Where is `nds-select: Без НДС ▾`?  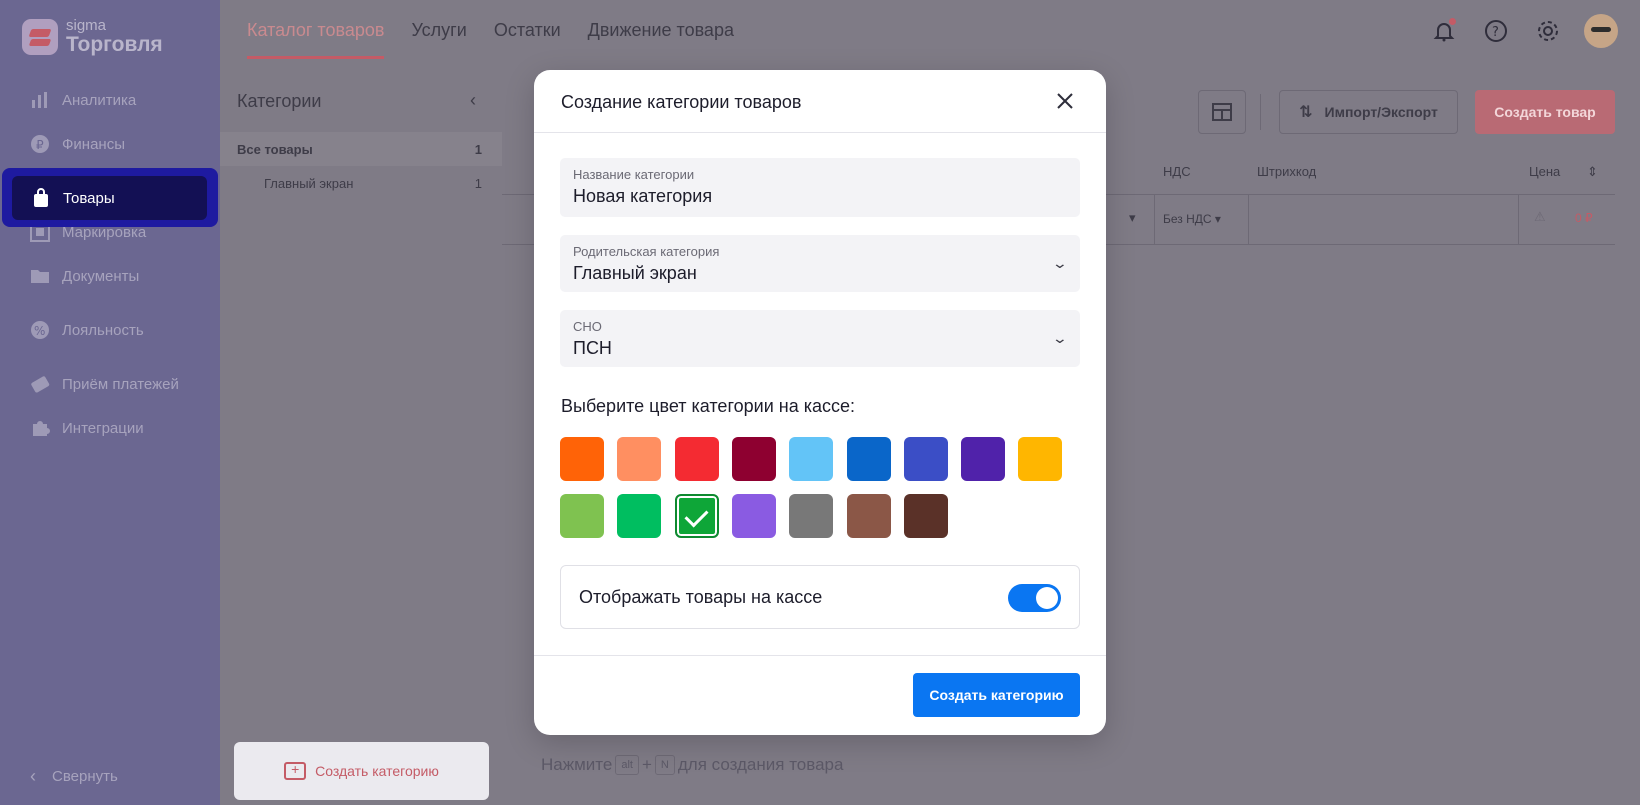 nds-select: Без НДС ▾ is located at coordinates (1192, 219).